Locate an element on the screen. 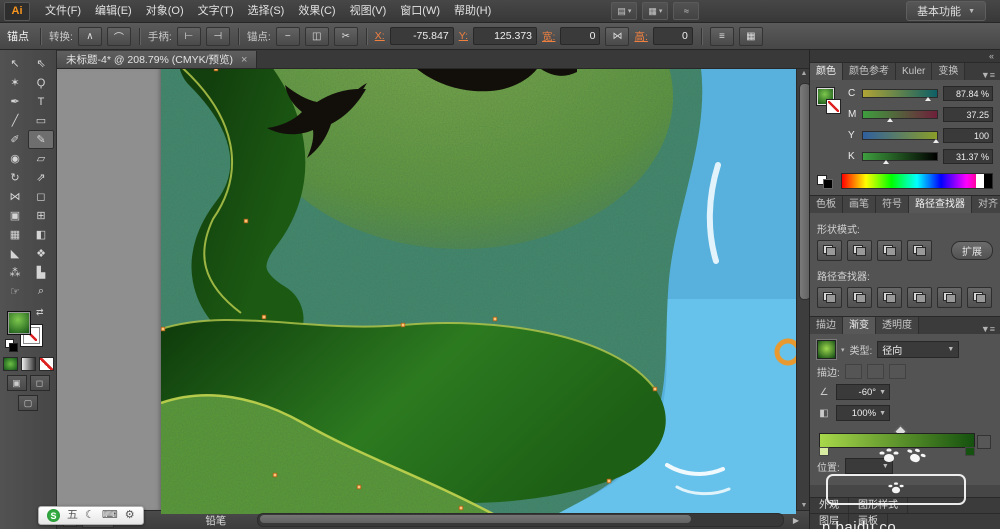 This screenshot has height=529, width=1000. outline-button is located at coordinates (949, 297).